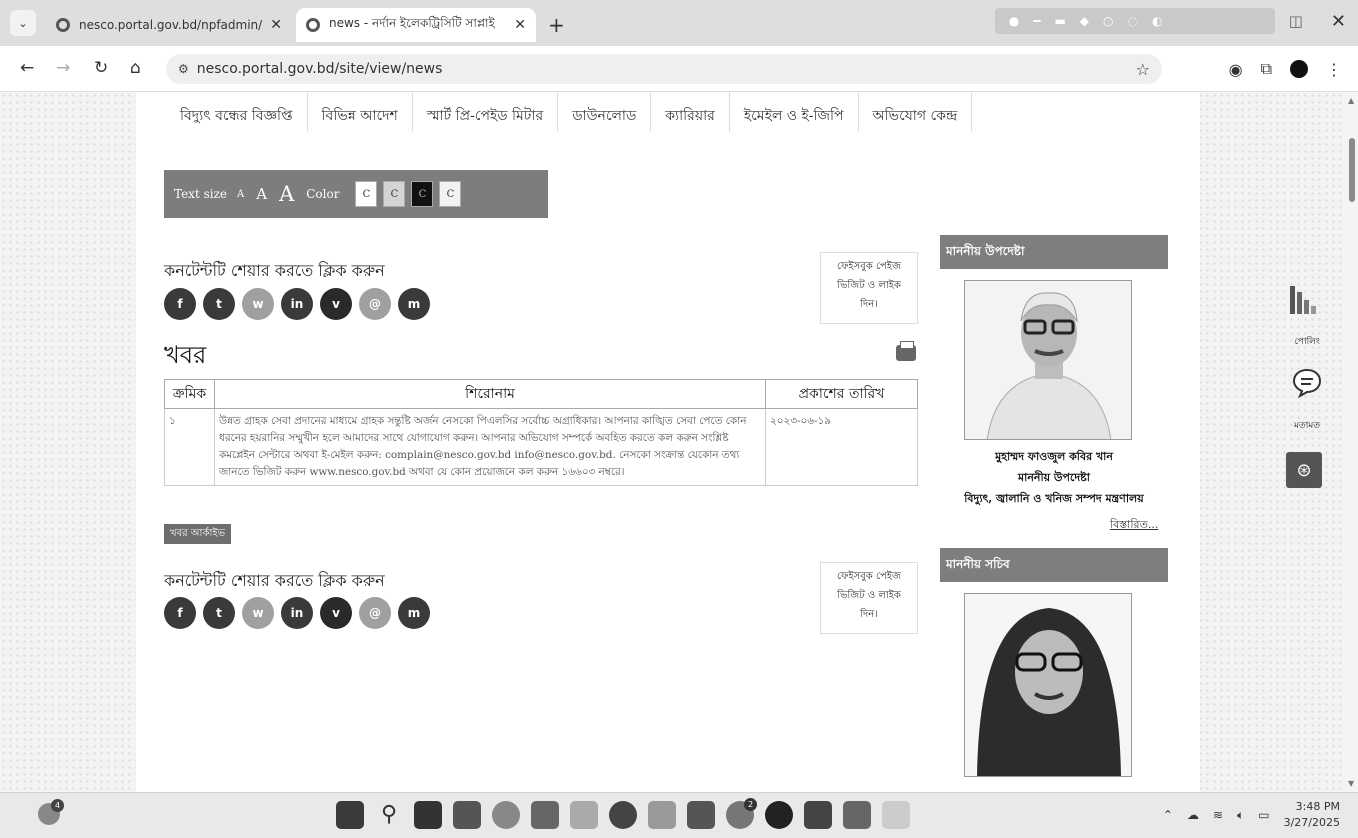 This screenshot has height=838, width=1358. What do you see at coordinates (261, 194) in the screenshot?
I see `text-size-medium: A` at bounding box center [261, 194].